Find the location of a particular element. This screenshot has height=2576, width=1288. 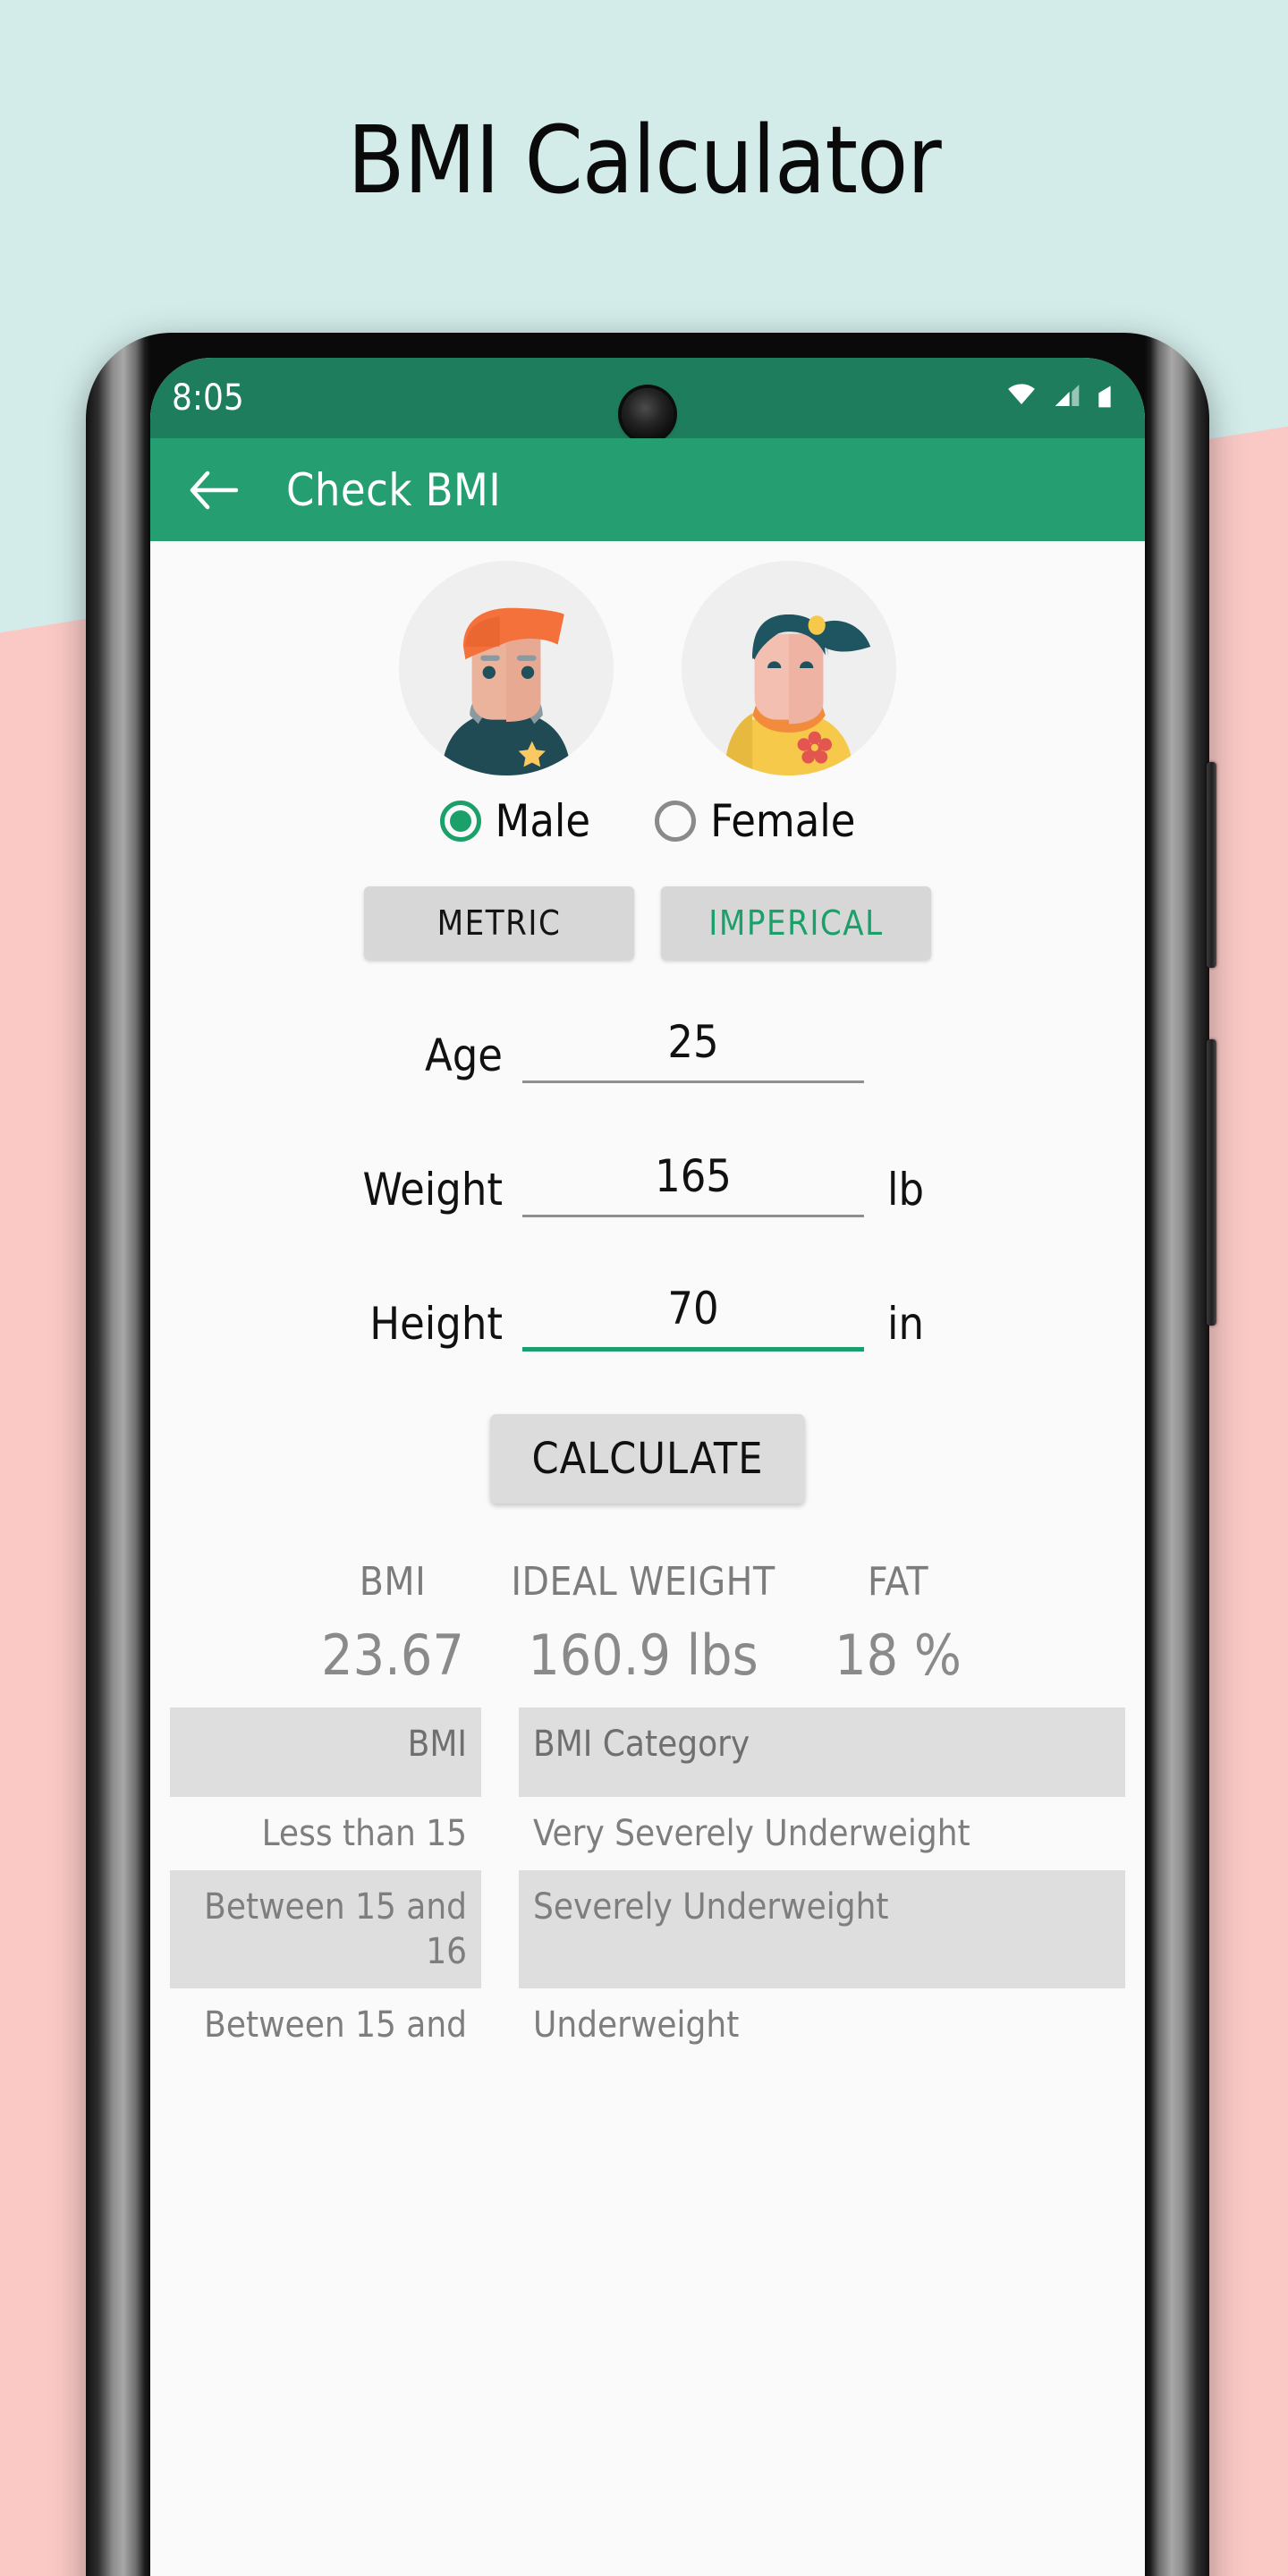

field-row-weight: Weight 165 lb is located at coordinates (647, 1181).